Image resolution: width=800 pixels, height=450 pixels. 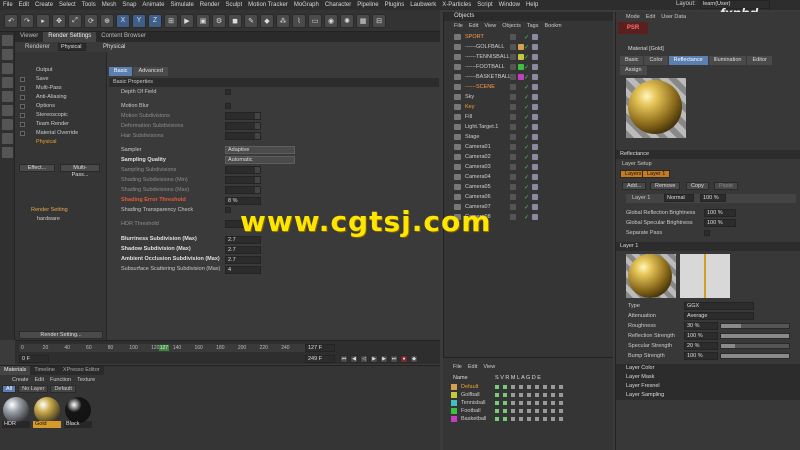 What do you see at coordinates (755, 326) in the screenshot?
I see `roughness-slider` at bounding box center [755, 326].